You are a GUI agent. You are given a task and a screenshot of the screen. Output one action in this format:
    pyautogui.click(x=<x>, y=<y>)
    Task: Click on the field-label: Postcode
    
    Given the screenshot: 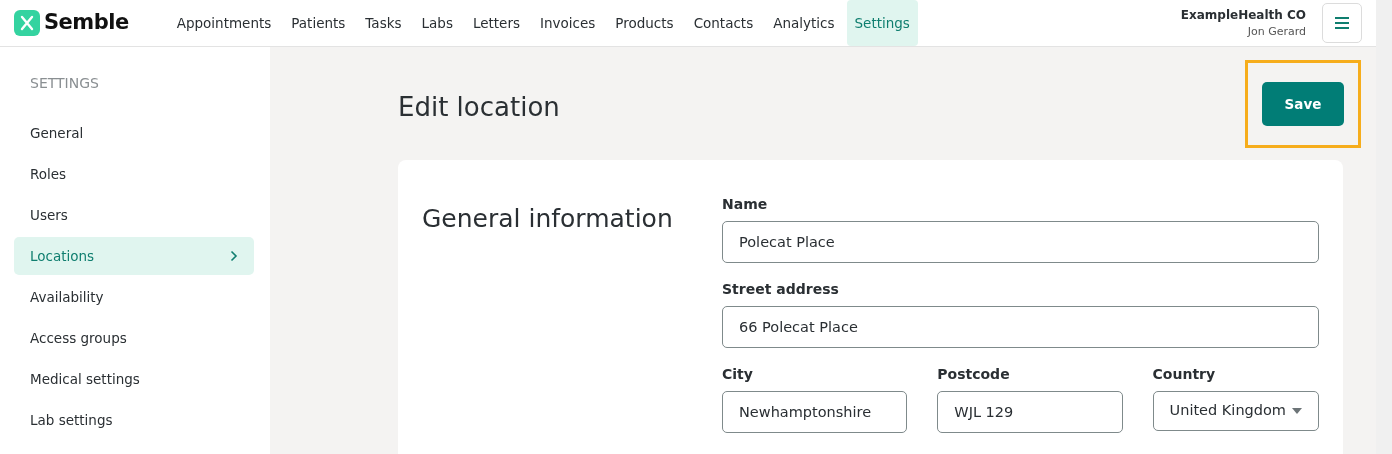 What is the action you would take?
    pyautogui.click(x=974, y=375)
    